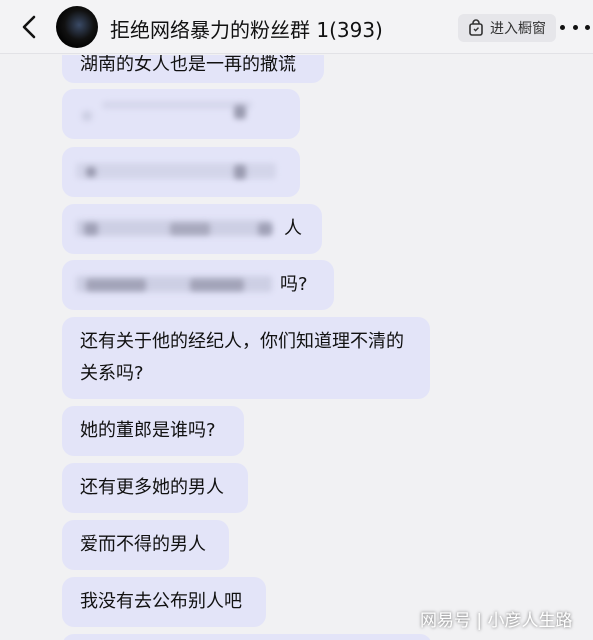 This screenshot has height=640, width=593. I want to click on message-text: 吗?, so click(294, 284).